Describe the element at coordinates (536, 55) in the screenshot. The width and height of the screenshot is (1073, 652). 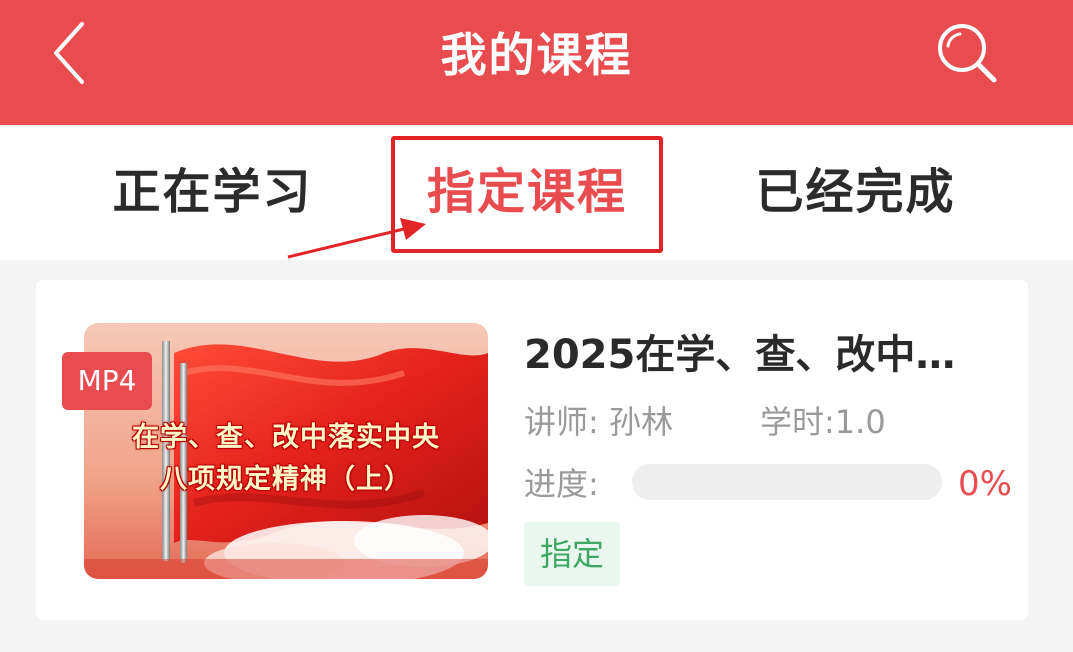
I see `page-title: 我的课程` at that location.